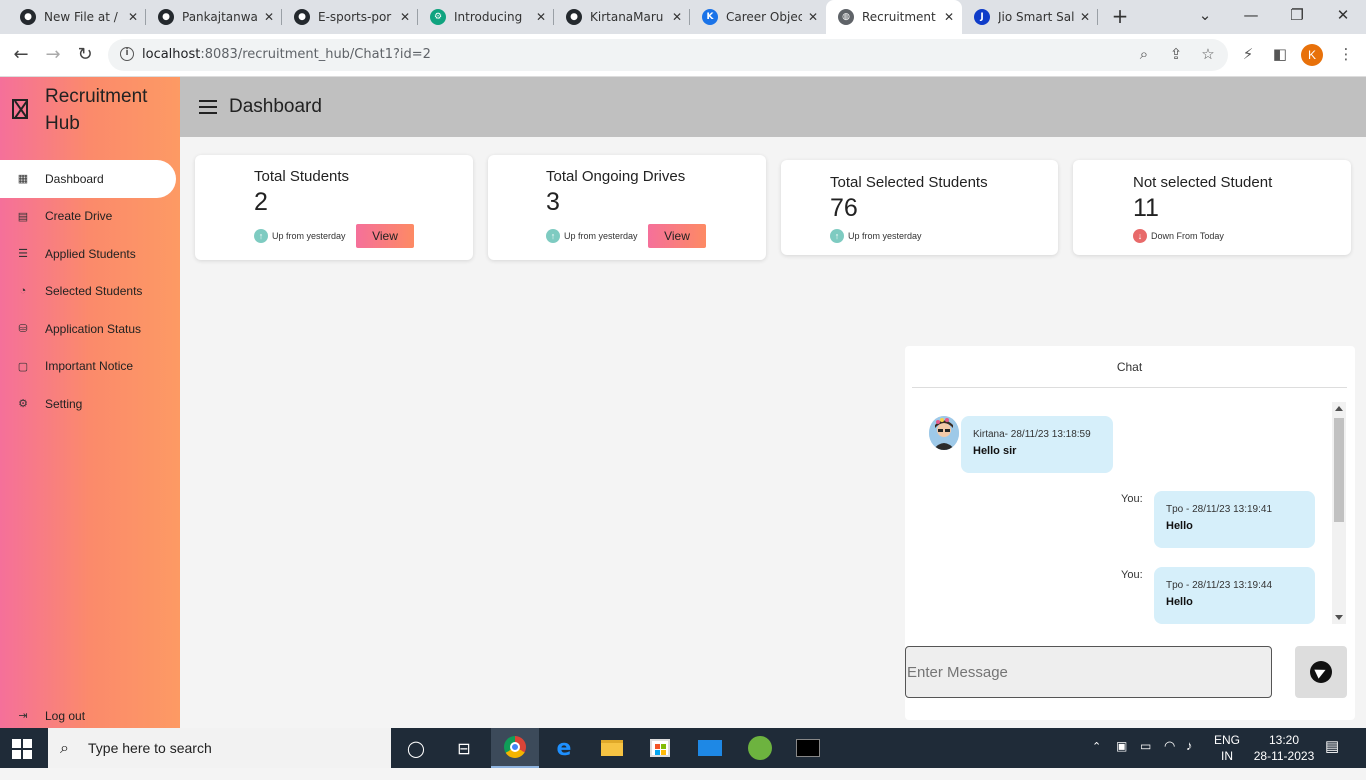 Image resolution: width=1366 pixels, height=780 pixels. What do you see at coordinates (1145, 759) in the screenshot?
I see `battery-icon: ▭` at bounding box center [1145, 759].